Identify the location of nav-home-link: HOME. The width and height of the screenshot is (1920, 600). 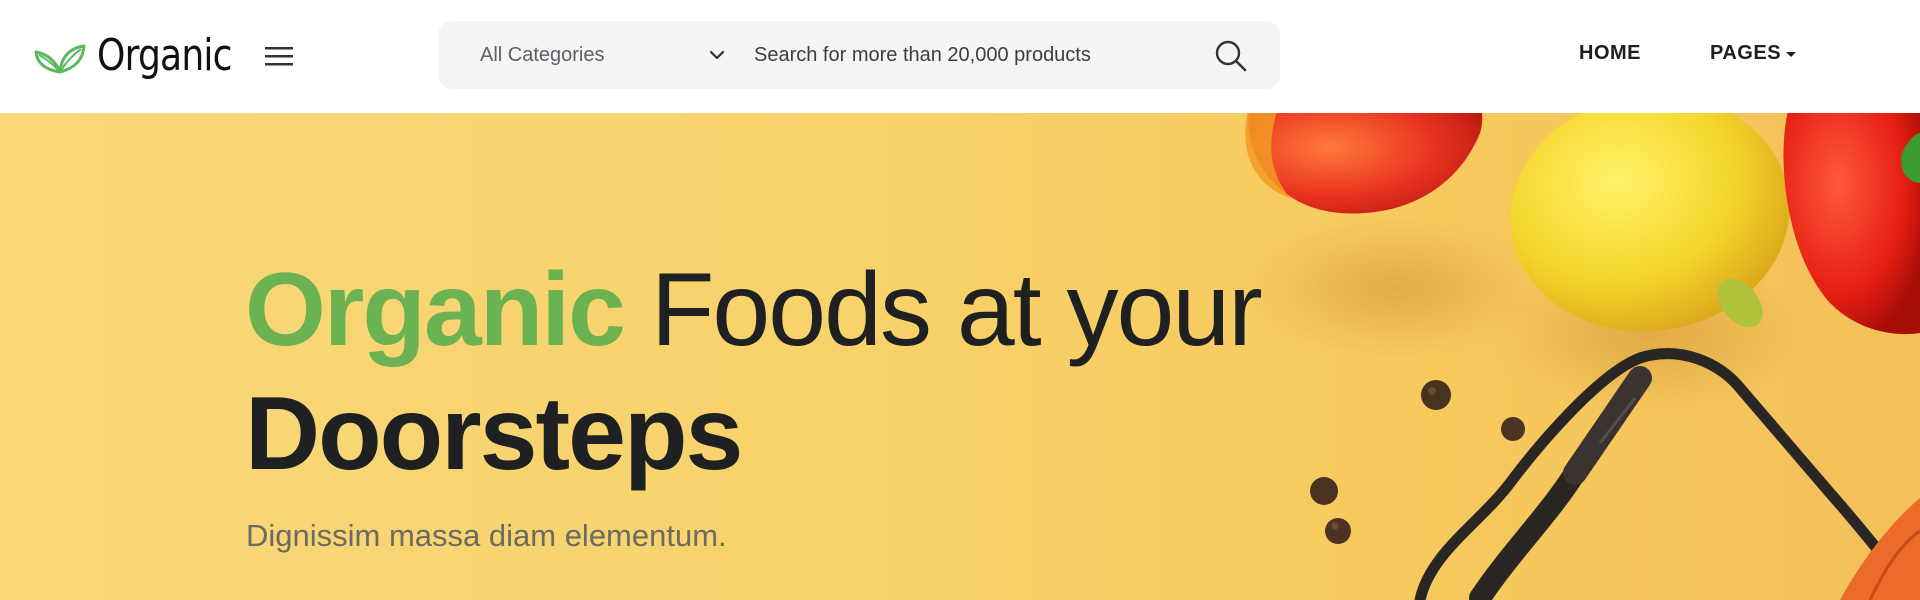
(1610, 53).